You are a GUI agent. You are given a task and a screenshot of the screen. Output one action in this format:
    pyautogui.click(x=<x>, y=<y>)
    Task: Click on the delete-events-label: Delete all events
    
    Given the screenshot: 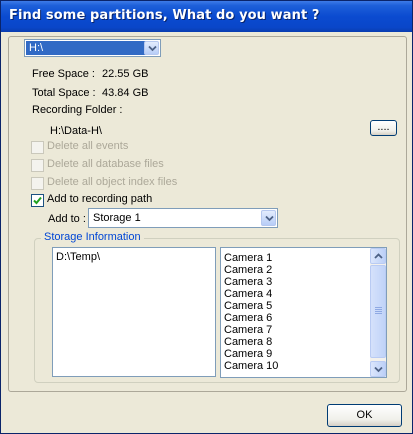 What is the action you would take?
    pyautogui.click(x=88, y=146)
    